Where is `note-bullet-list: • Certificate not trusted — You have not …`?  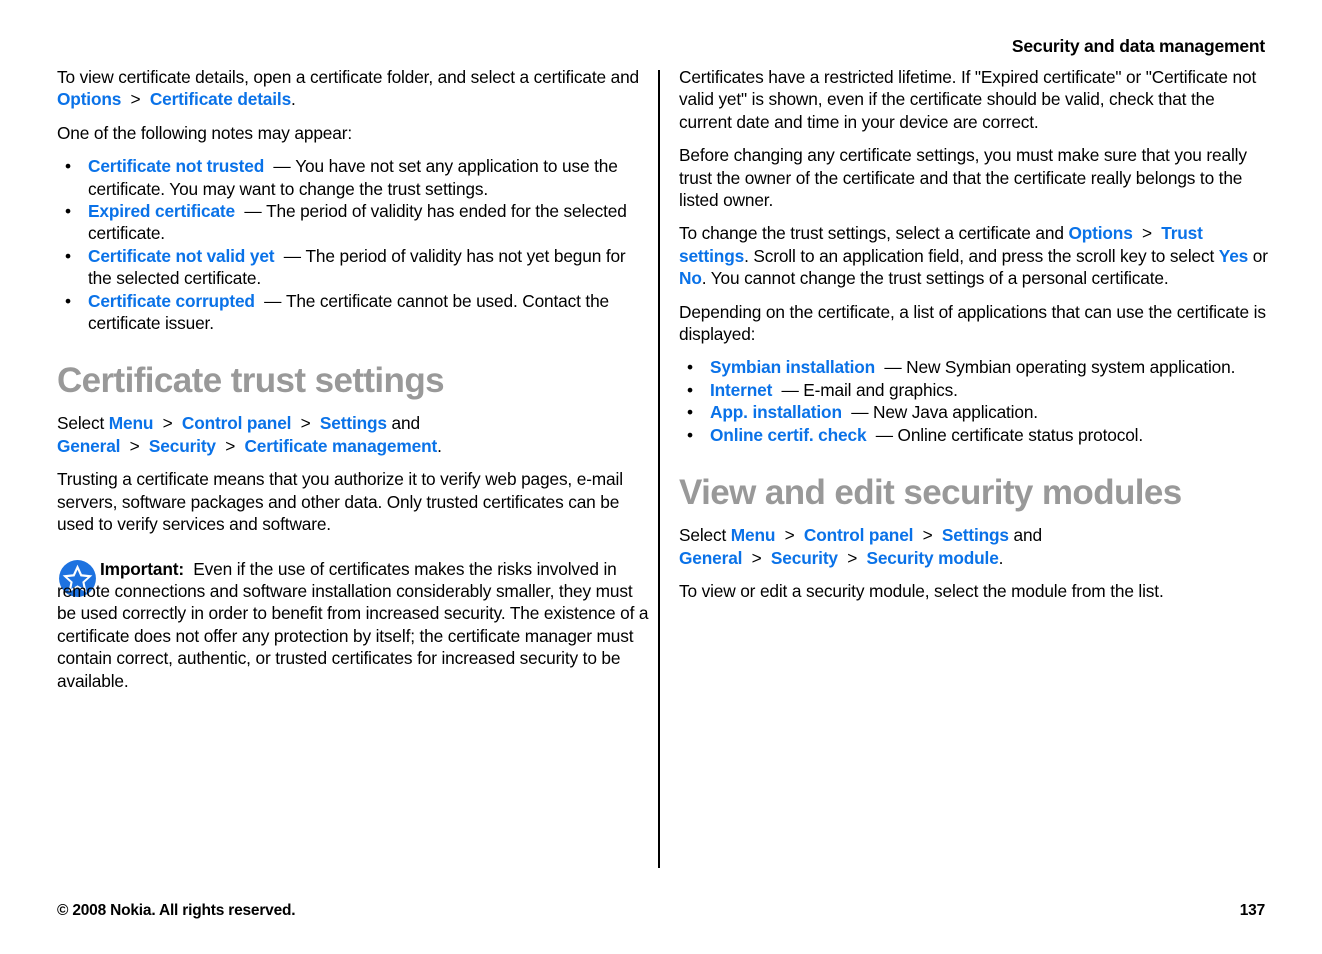
note-bullet-list: • Certificate not trusted — You have not … is located at coordinates (353, 244).